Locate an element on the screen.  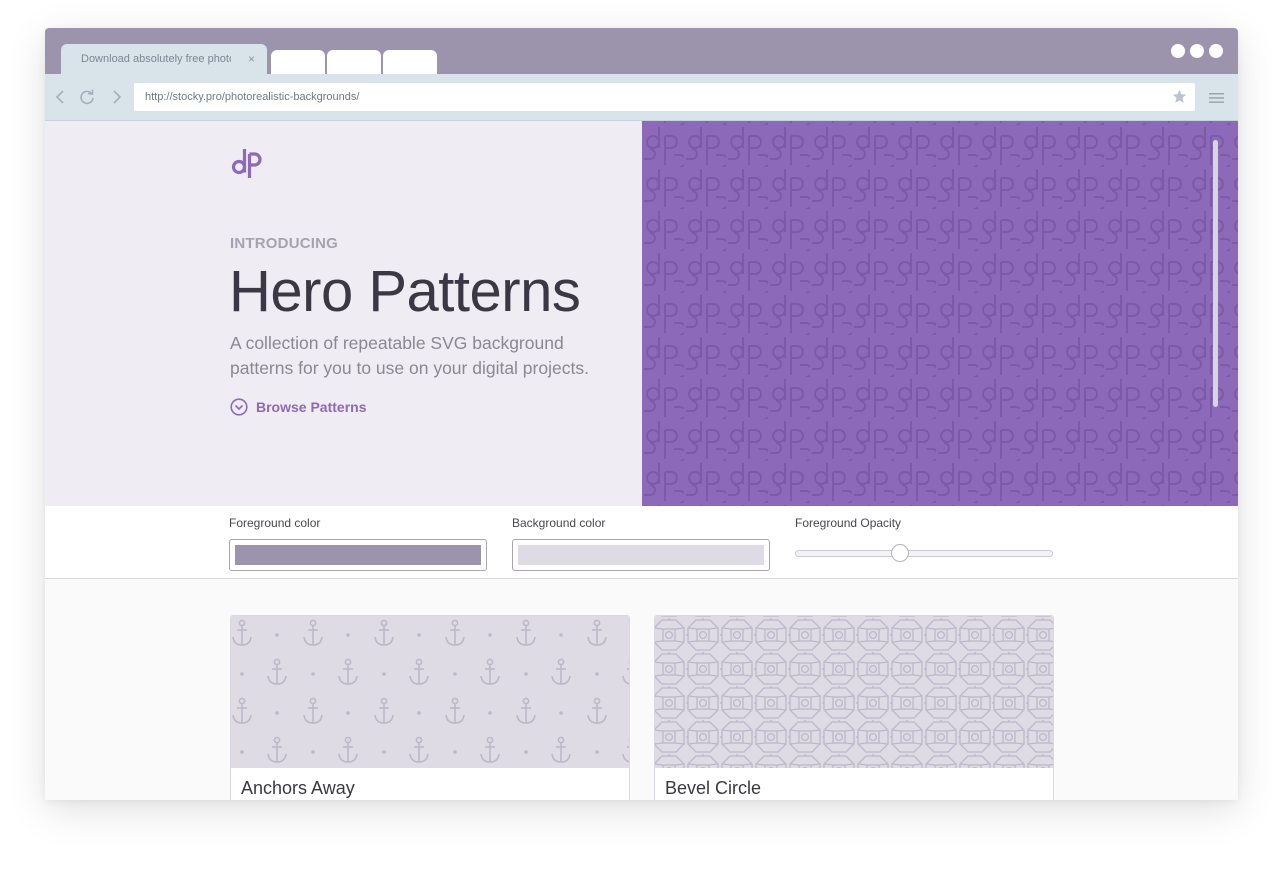
pattern-card: Bevel Circle is located at coordinates (854, 707).